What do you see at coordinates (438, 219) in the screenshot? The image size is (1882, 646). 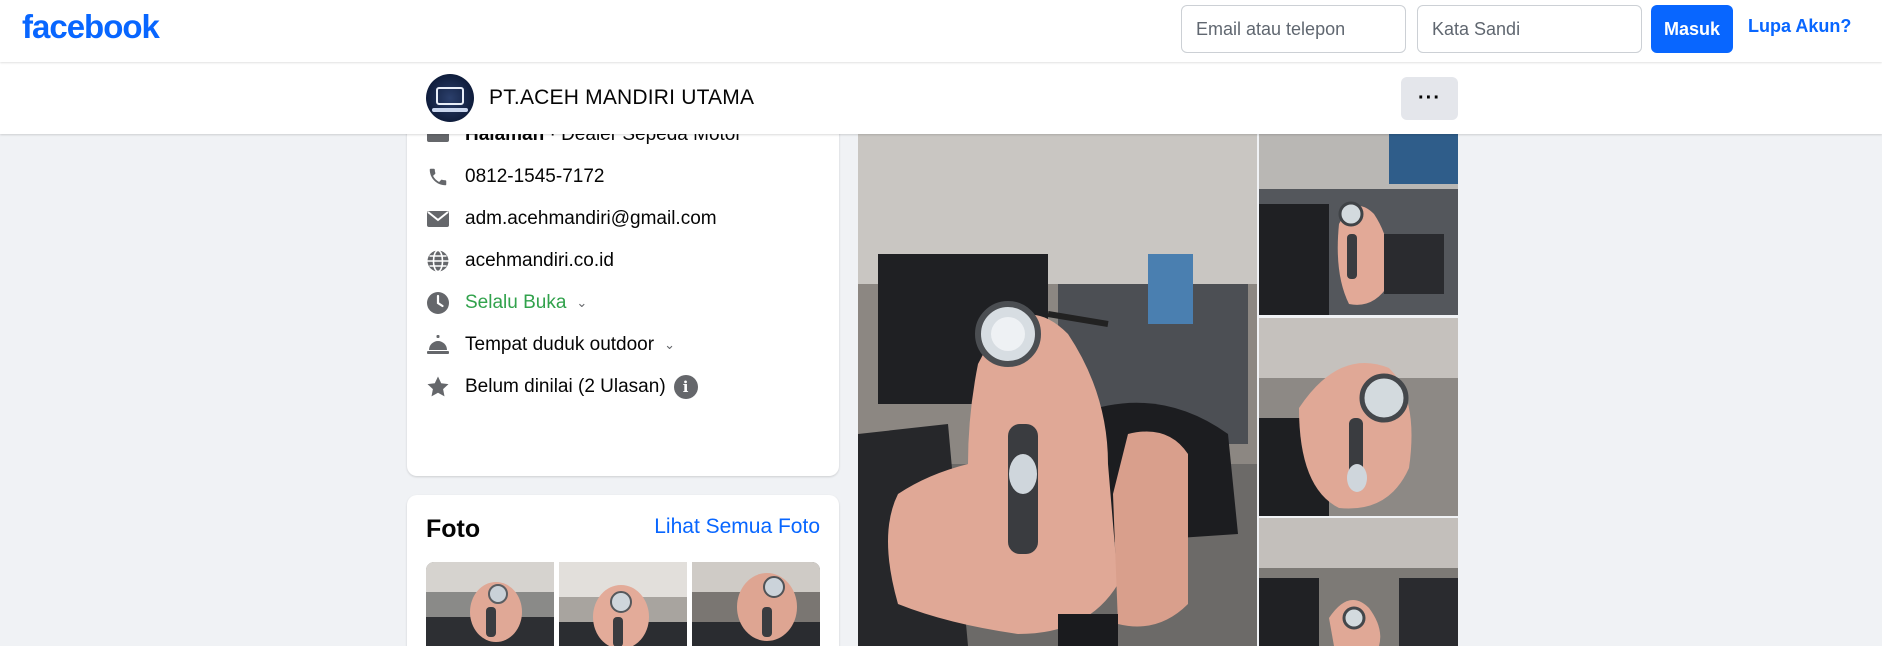 I see `envelope-icon` at bounding box center [438, 219].